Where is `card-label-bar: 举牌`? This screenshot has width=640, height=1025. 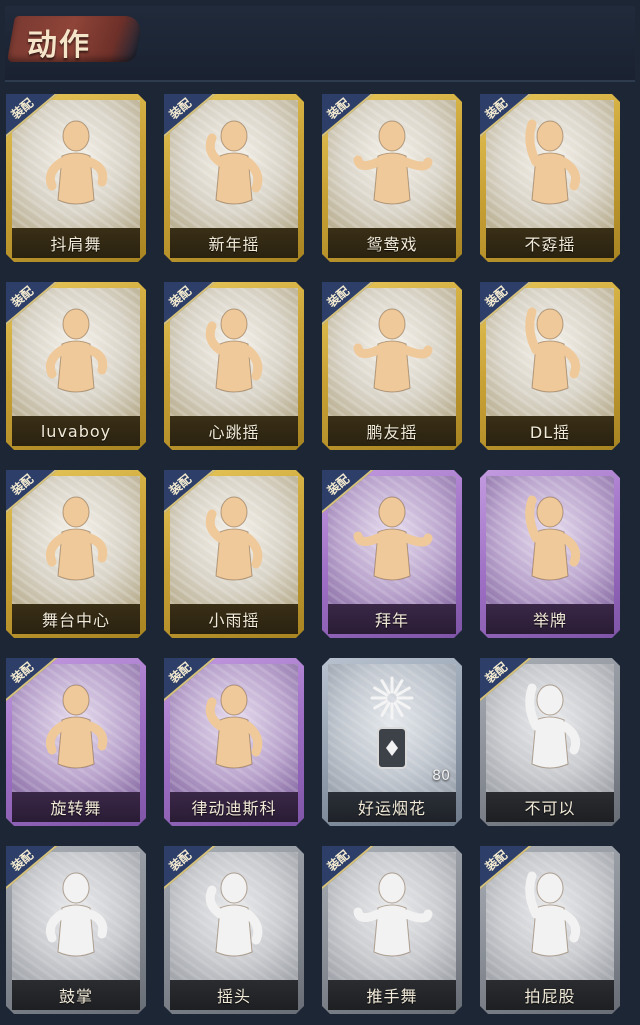 card-label-bar: 举牌 is located at coordinates (550, 619).